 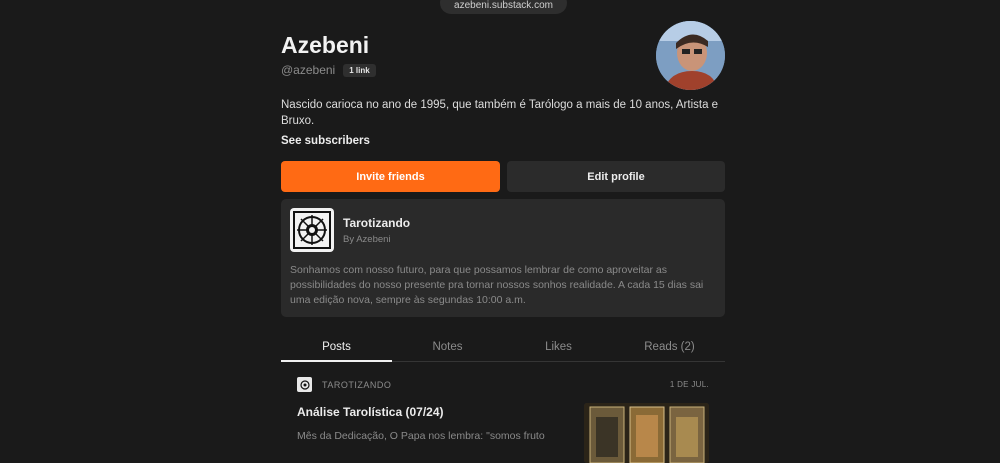 I want to click on tarot-sigil-icon, so click(x=312, y=230).